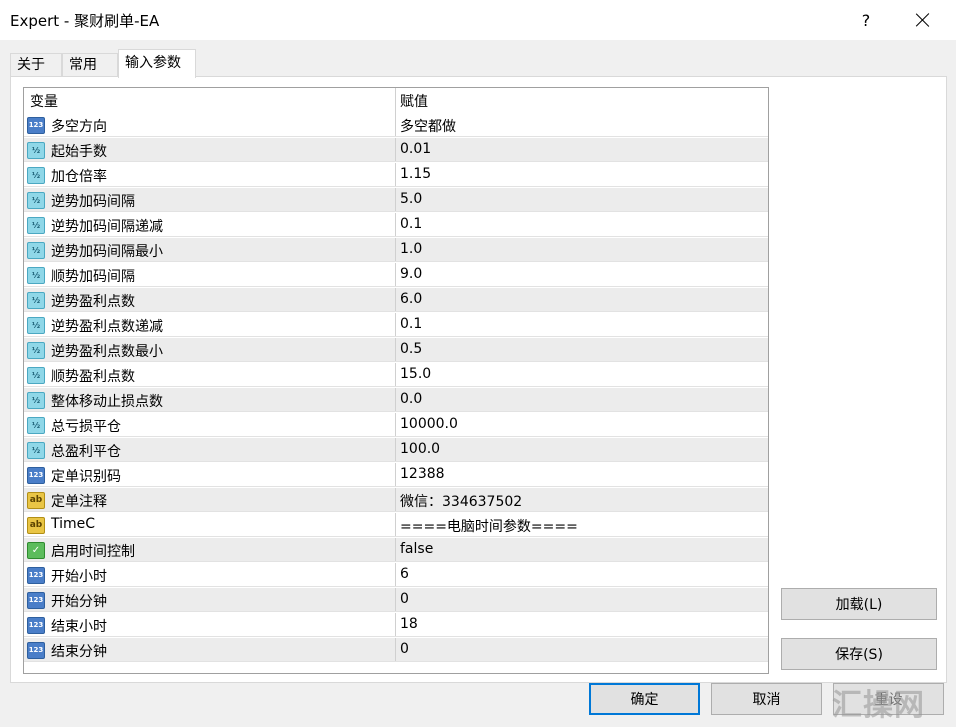 This screenshot has height=727, width=956. I want to click on table-row: ½ 总盈利平仓 100.0, so click(396, 450).